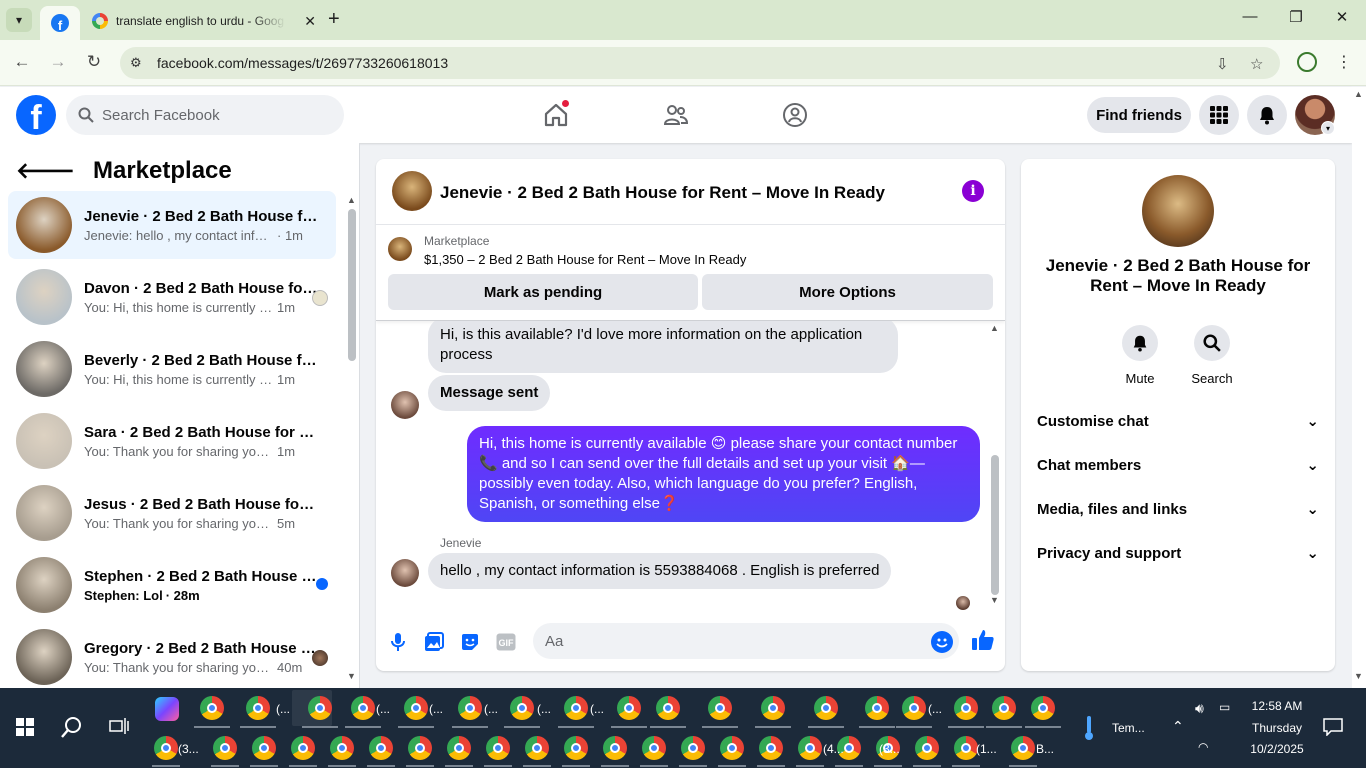 Image resolution: width=1366 pixels, height=768 pixels. Describe the element at coordinates (94, 62) in the screenshot. I see `reload-icon: ↻` at that location.